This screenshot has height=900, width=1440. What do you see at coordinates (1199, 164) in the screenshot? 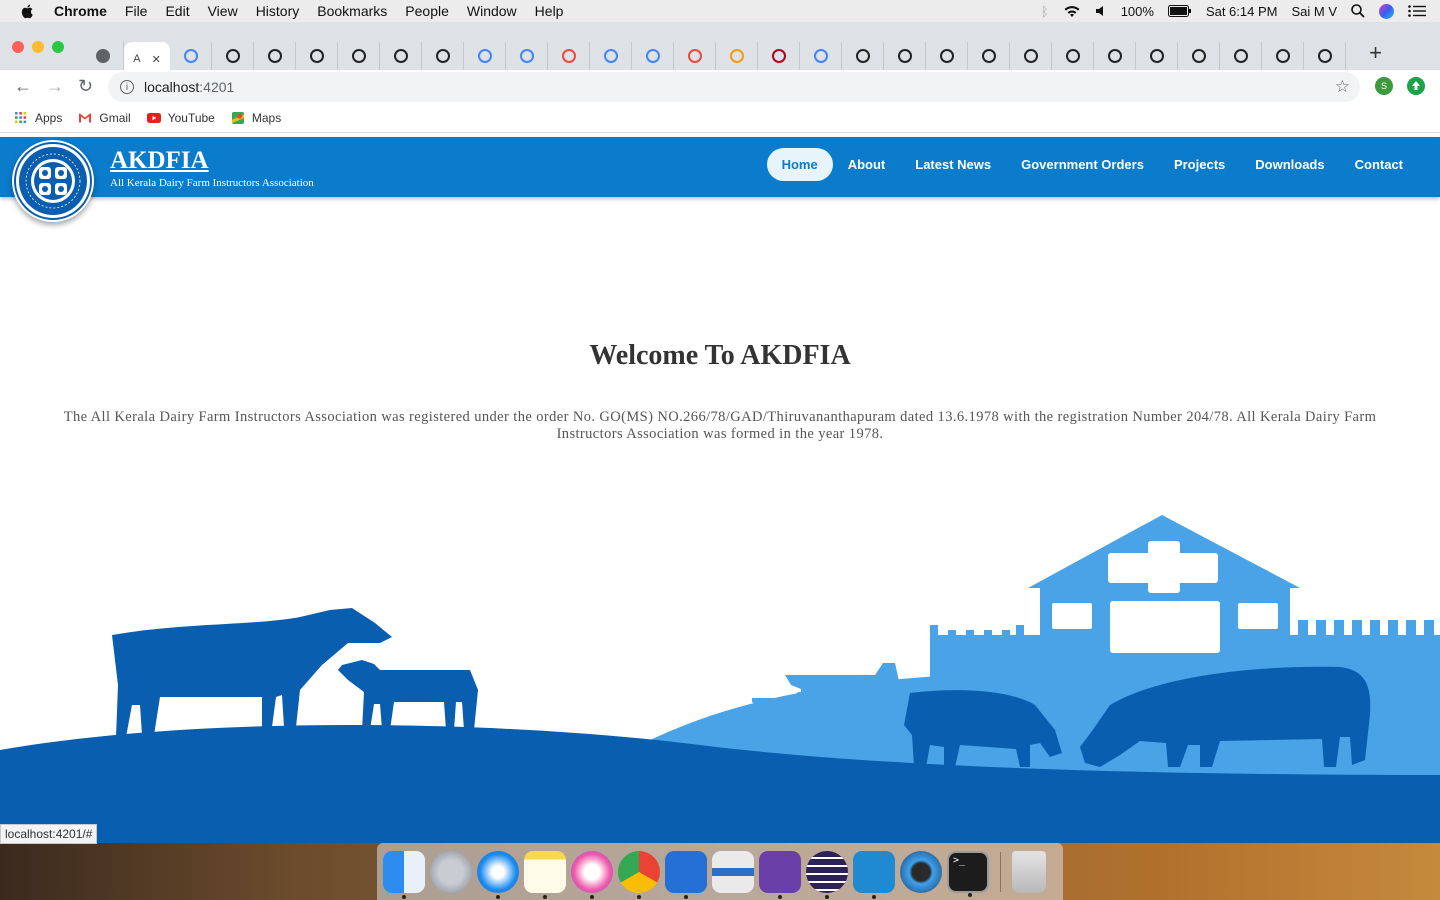
I see `nav-projects: Projects` at bounding box center [1199, 164].